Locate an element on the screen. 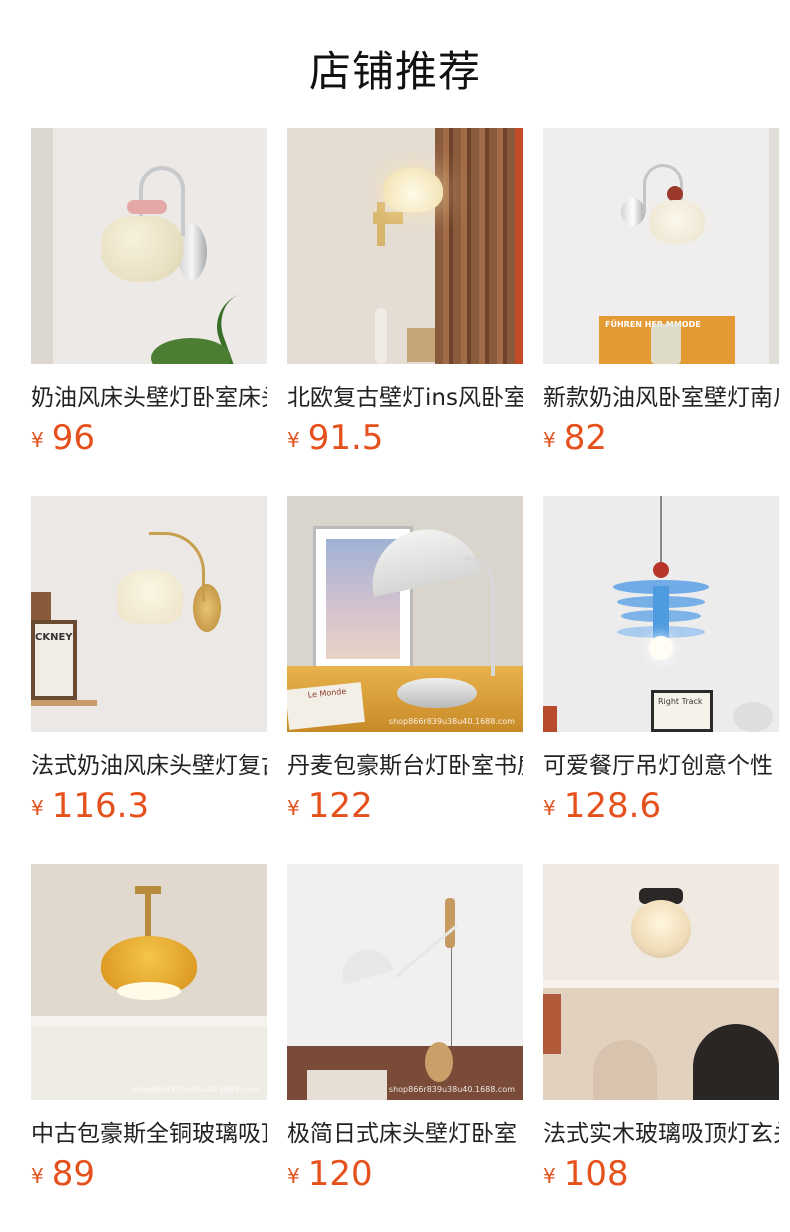 The image size is (790, 1232). price-value: 82 is located at coordinates (585, 438).